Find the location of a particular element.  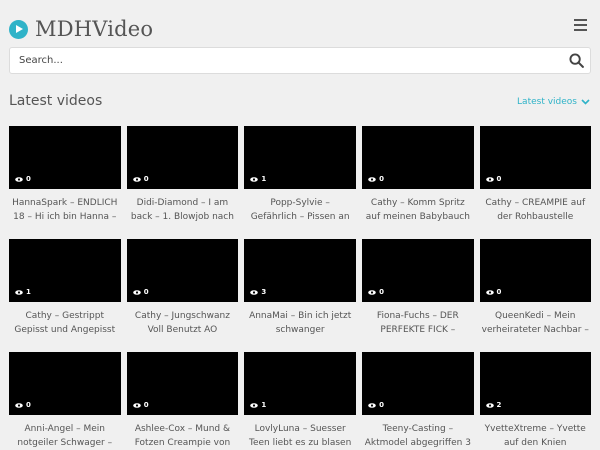

video-card: 0 Ashlee-Cox – Mund & Fotzen Creampie von is located at coordinates (182, 401).